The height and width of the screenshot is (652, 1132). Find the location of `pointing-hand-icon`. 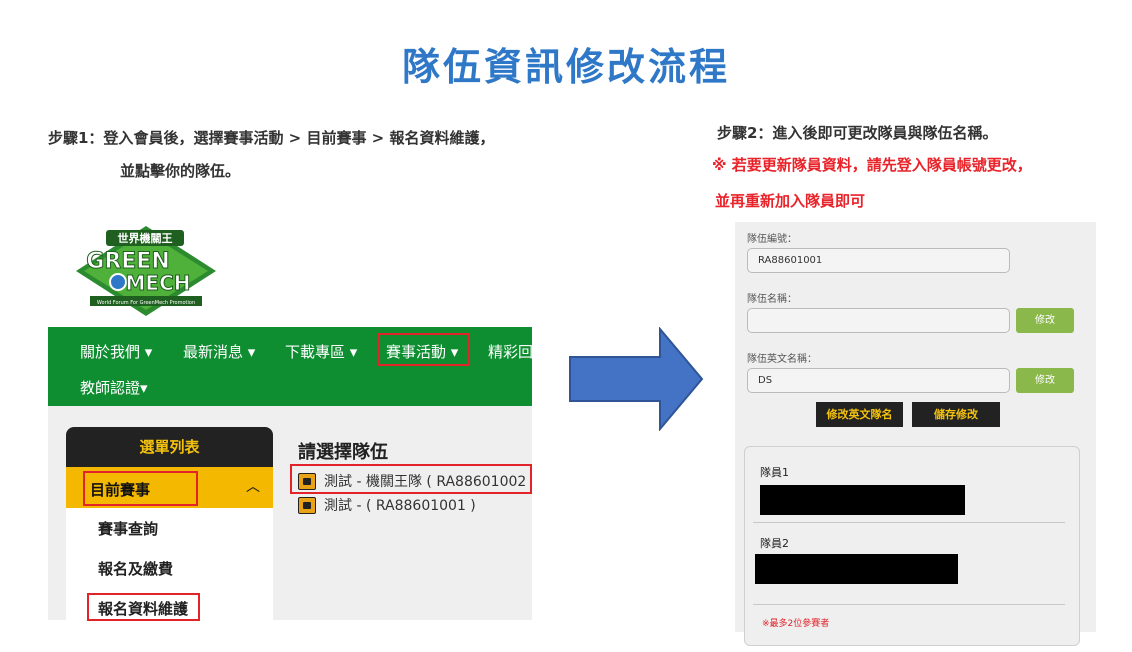

pointing-hand-icon is located at coordinates (307, 505).